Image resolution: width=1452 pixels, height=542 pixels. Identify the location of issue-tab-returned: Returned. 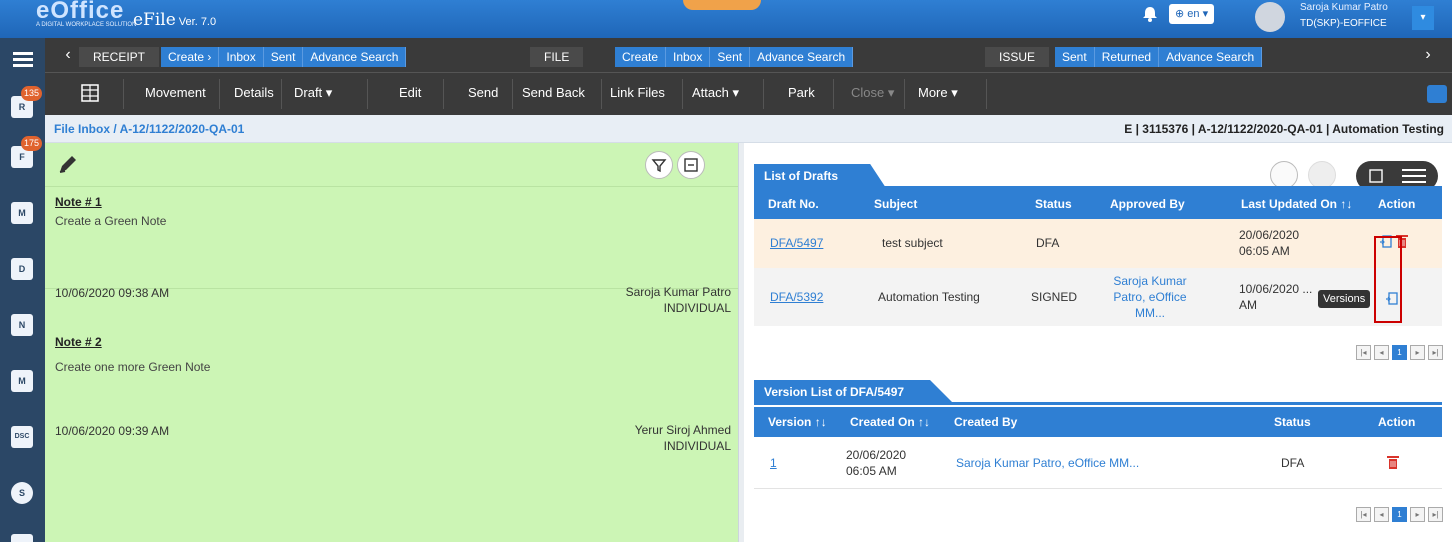
(1127, 57).